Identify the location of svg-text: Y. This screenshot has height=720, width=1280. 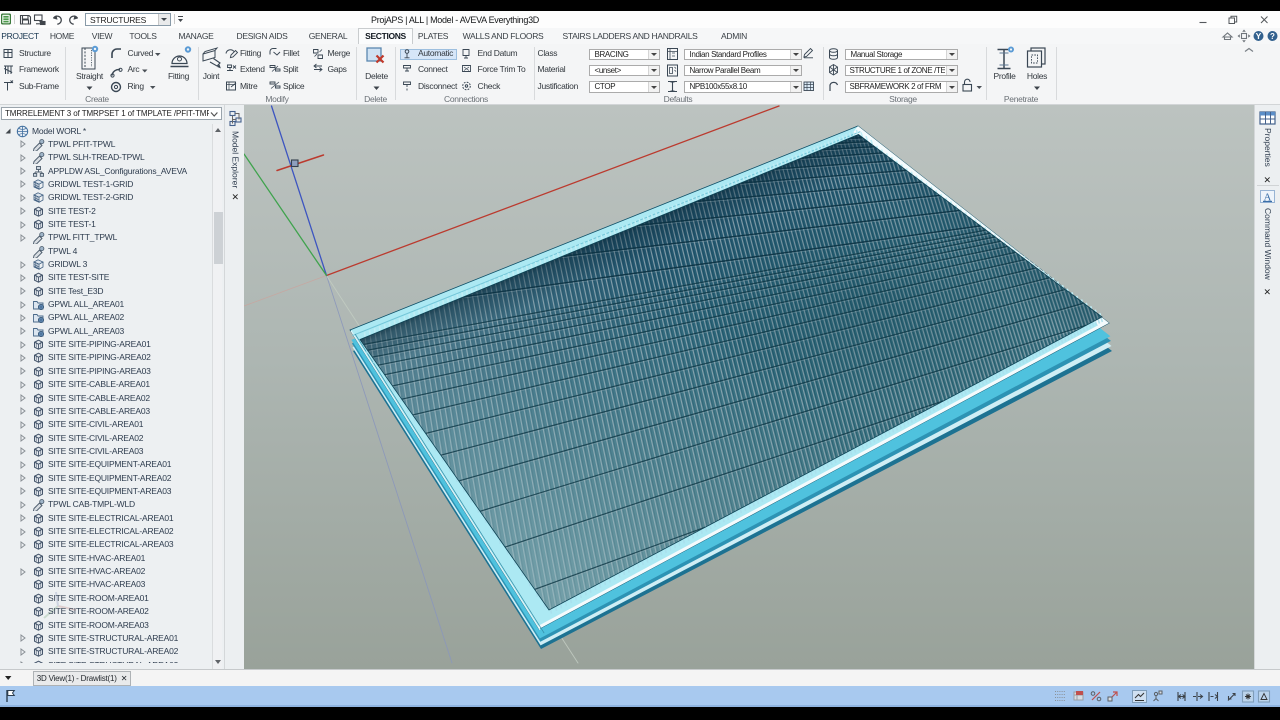
(1259, 36).